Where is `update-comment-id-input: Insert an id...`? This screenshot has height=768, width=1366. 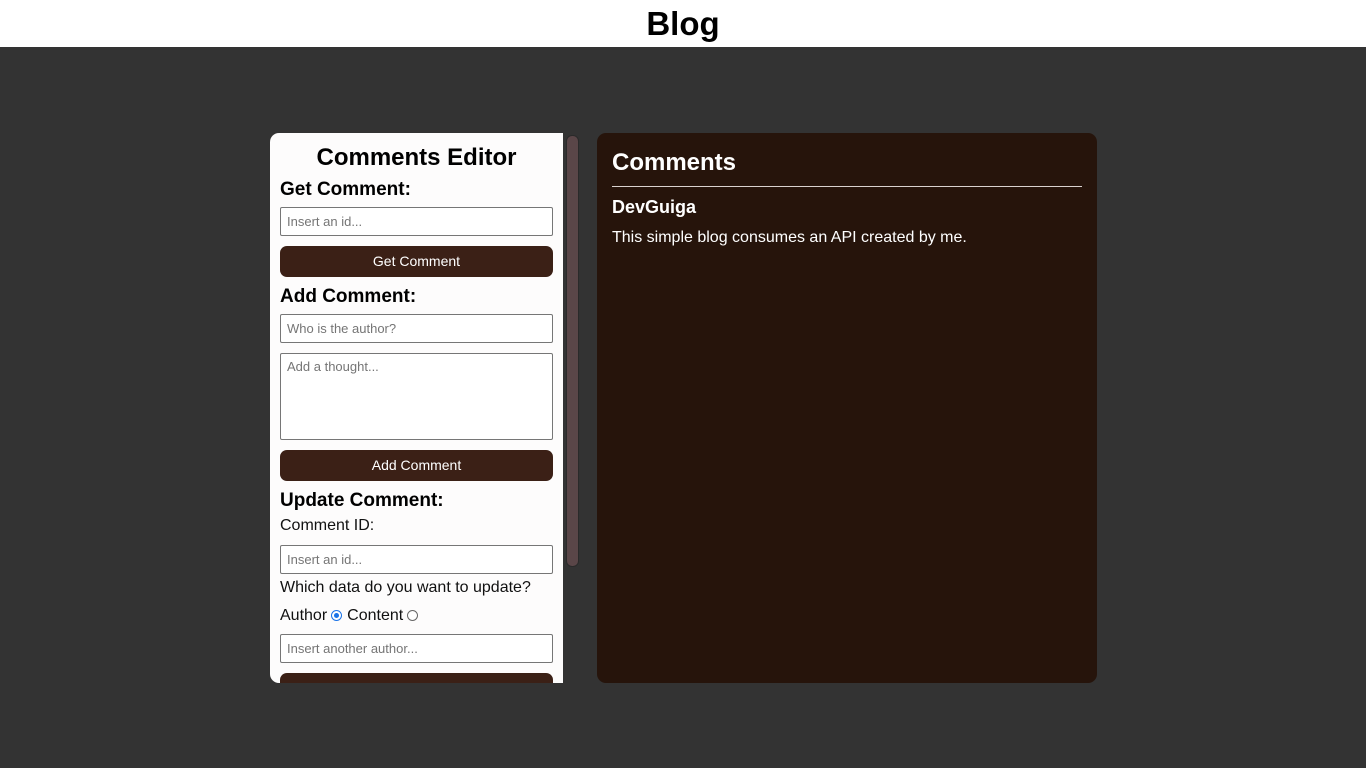
update-comment-id-input: Insert an id... is located at coordinates (416, 559).